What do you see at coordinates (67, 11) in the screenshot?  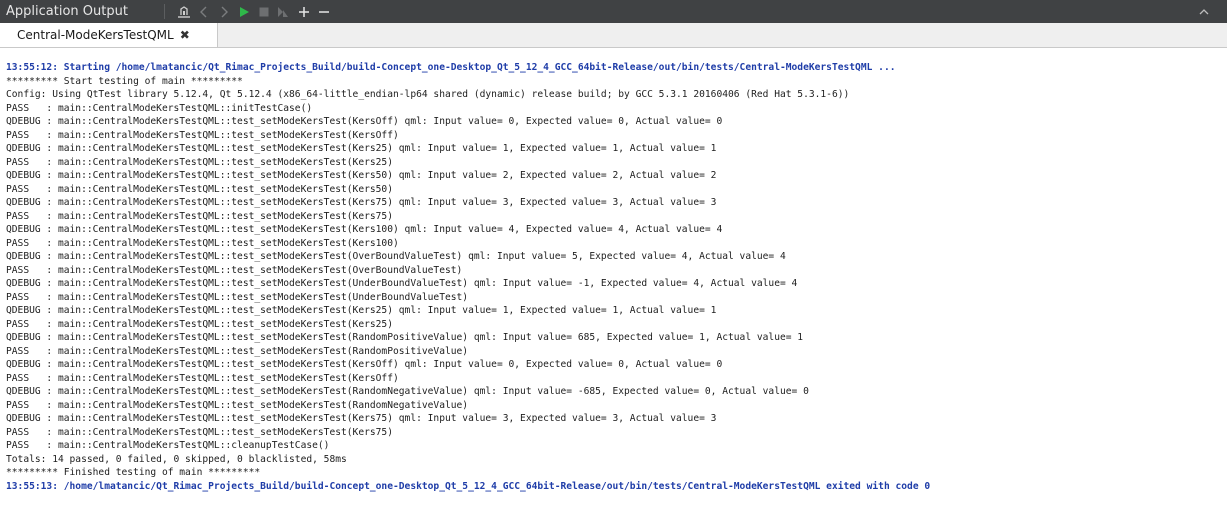 I see `pane-title: Application Output` at bounding box center [67, 11].